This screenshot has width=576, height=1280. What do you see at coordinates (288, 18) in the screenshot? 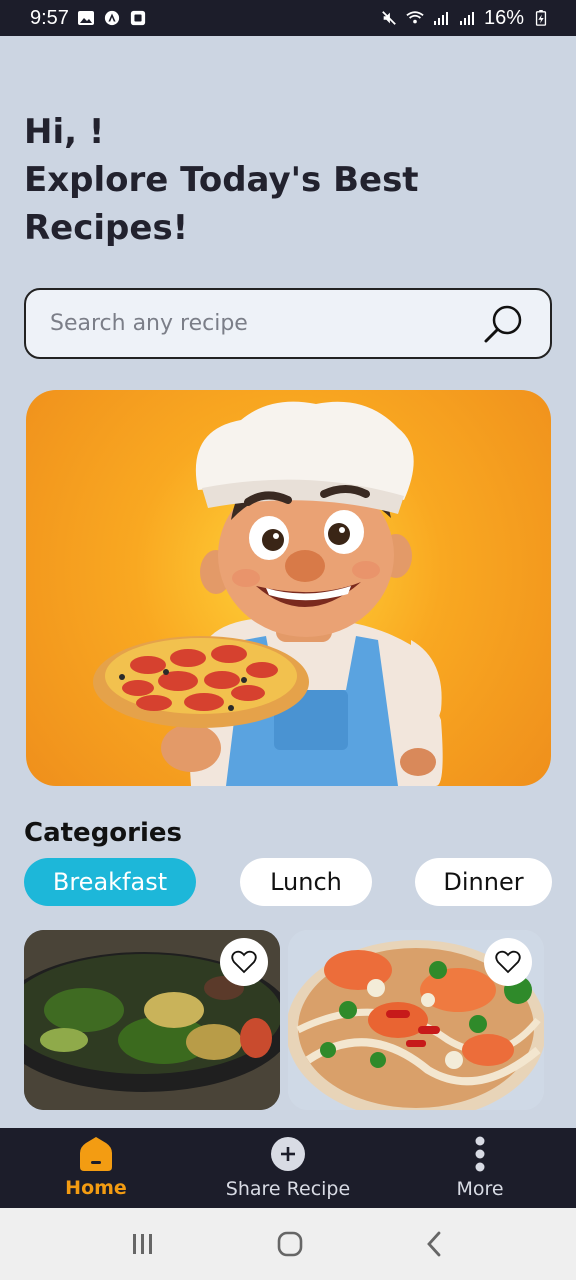
I see `status-bar: 9:57 16%` at bounding box center [288, 18].